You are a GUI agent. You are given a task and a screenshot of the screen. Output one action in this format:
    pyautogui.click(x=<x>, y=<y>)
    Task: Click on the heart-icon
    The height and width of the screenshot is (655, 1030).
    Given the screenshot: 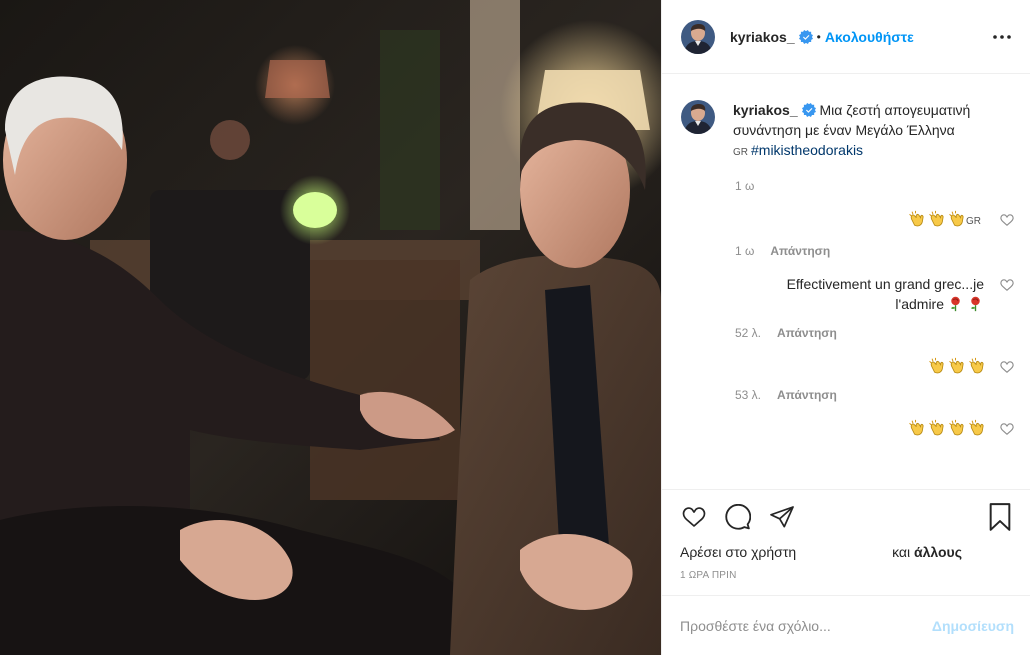 What is the action you would take?
    pyautogui.click(x=694, y=517)
    